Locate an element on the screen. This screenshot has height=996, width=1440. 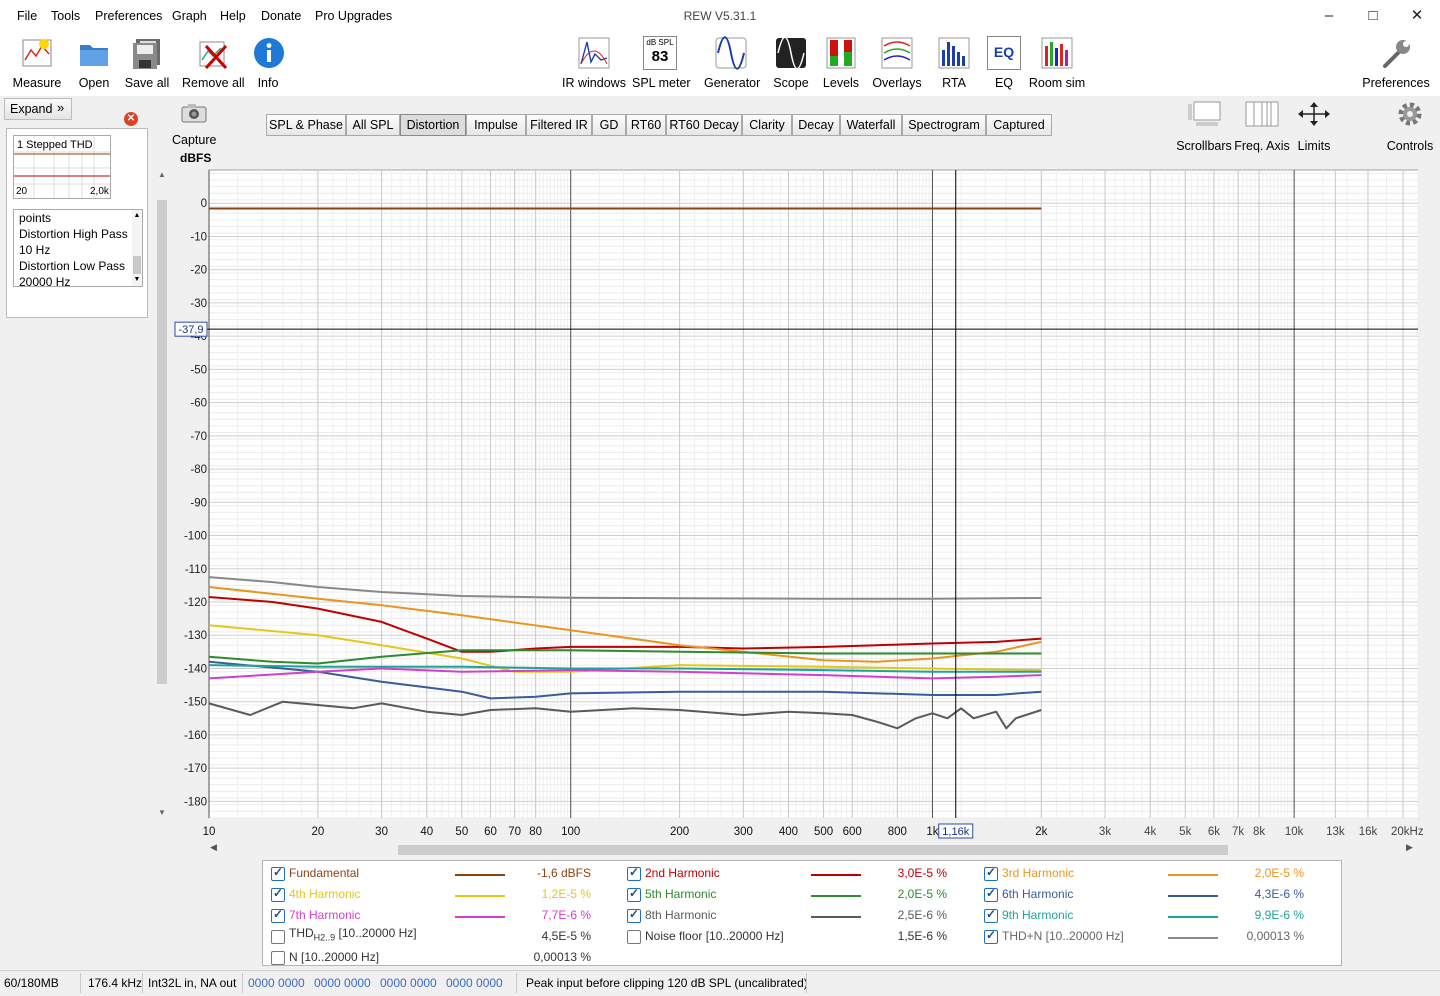
y-tick-label: 0 is located at coordinates (204, 204).